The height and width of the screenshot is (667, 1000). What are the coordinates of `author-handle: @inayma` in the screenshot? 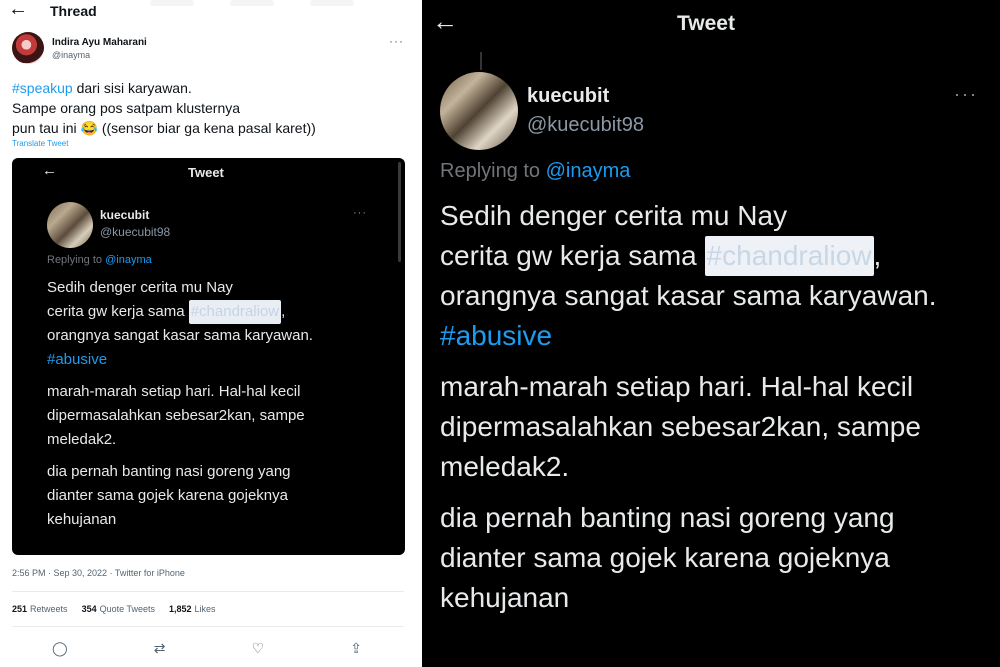 It's located at (71, 55).